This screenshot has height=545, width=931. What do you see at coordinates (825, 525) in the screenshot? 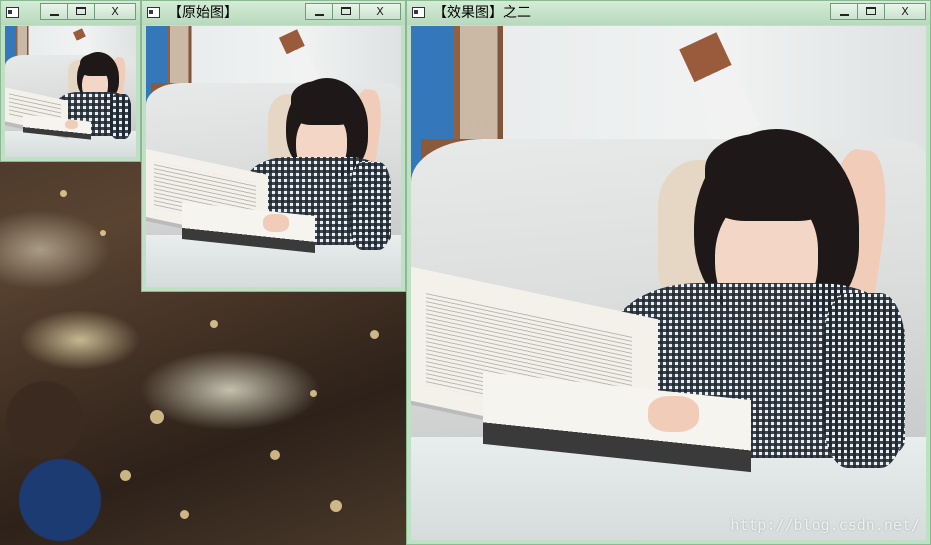
I see `watermark-text: http://blog.csdn.net/` at bounding box center [825, 525].